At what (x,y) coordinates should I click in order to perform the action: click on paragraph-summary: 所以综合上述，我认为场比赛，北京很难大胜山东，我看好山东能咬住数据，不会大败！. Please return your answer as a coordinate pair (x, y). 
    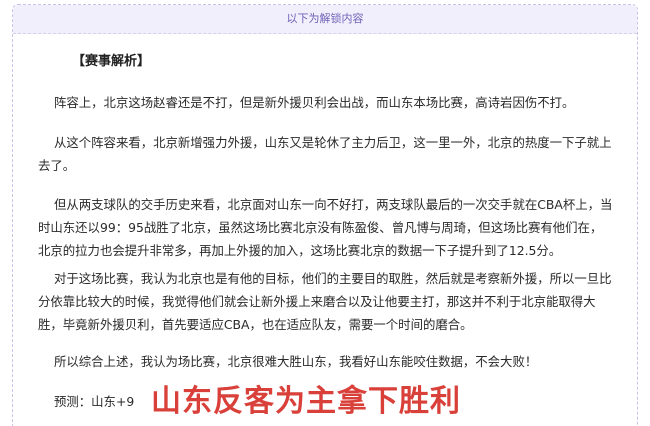
    Looking at the image, I should click on (296, 361).